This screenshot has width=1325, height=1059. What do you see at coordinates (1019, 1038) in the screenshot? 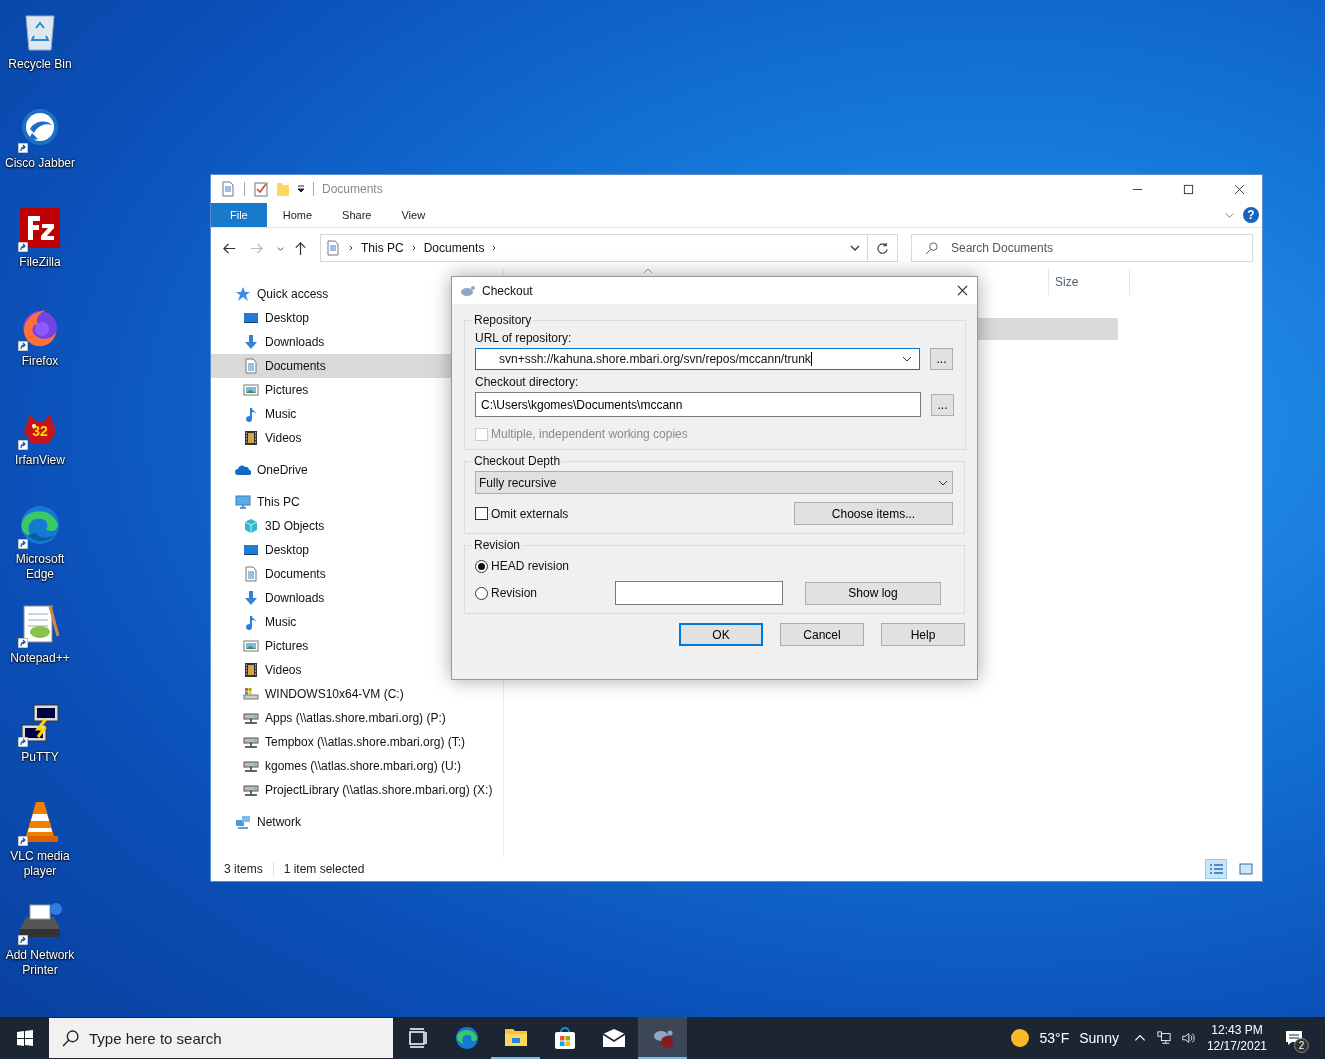
I see `sun-icon` at bounding box center [1019, 1038].